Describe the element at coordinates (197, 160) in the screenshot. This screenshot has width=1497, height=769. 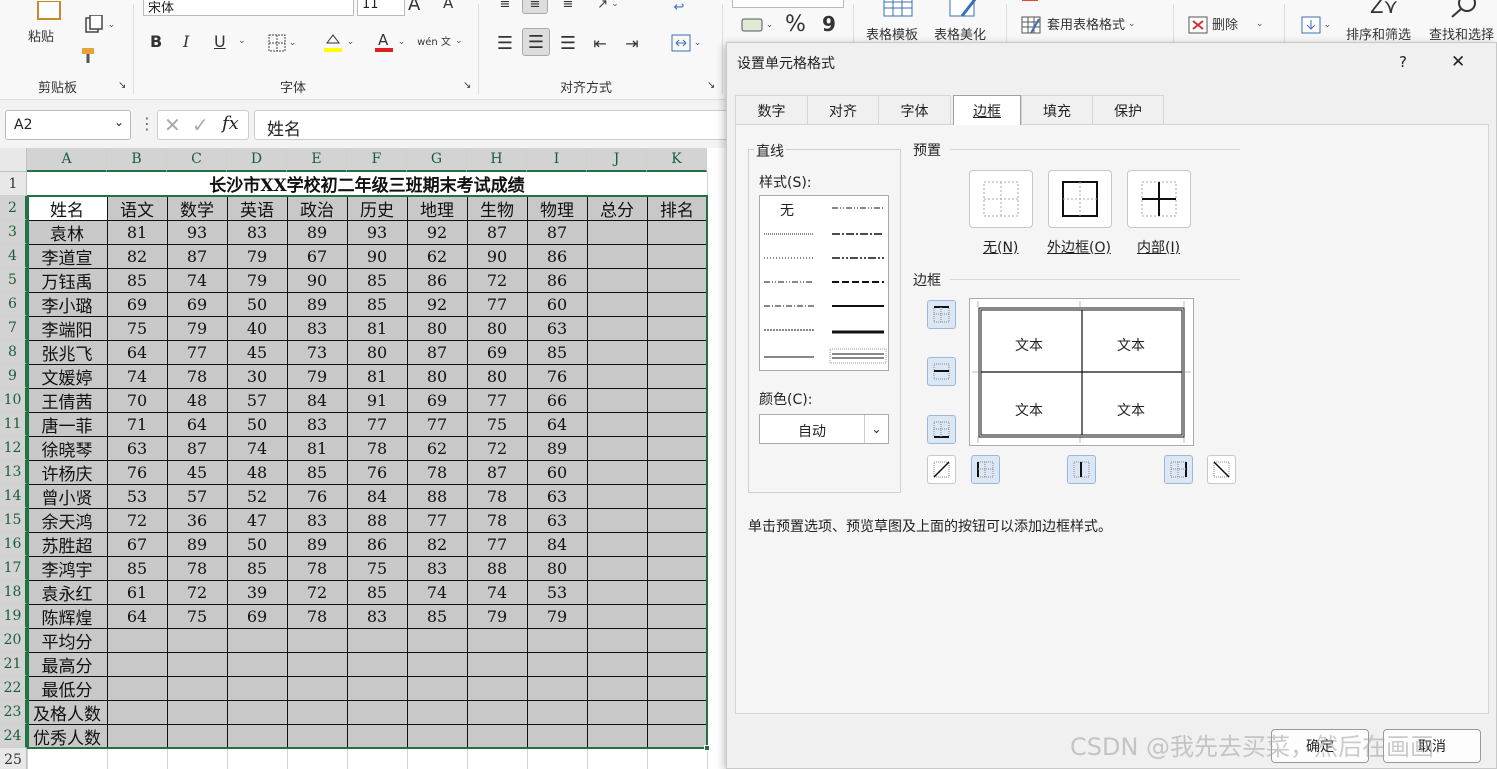
I see `column-header: C` at that location.